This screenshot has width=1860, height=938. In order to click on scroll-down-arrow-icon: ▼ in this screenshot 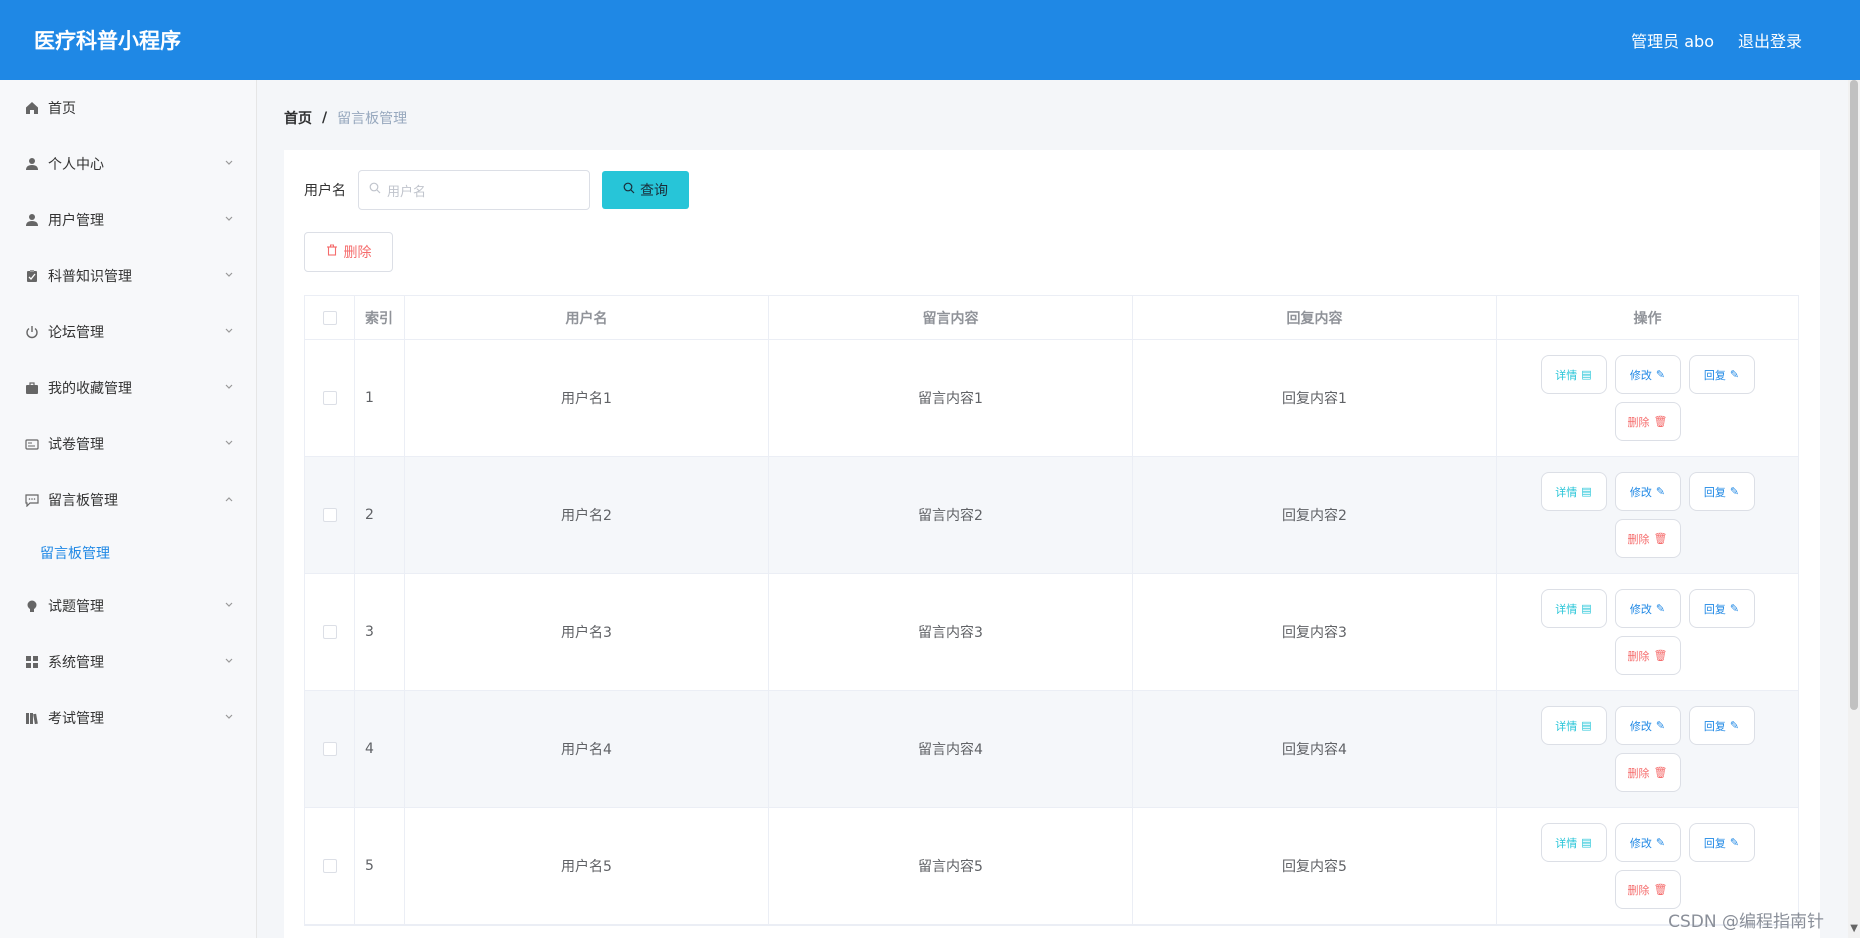, I will do `click(1854, 928)`.